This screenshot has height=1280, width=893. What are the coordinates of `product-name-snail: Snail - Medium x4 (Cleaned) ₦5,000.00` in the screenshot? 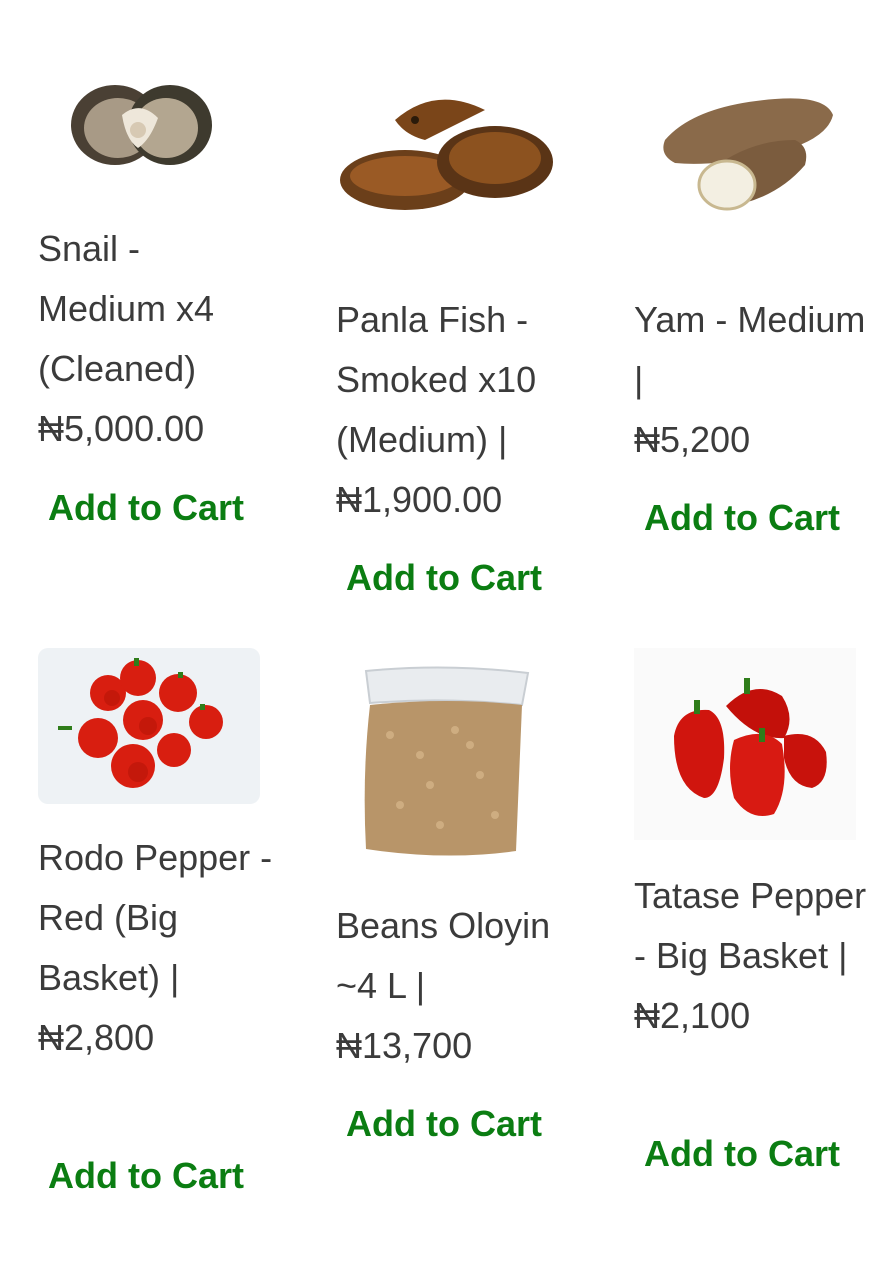 It's located at (158, 339).